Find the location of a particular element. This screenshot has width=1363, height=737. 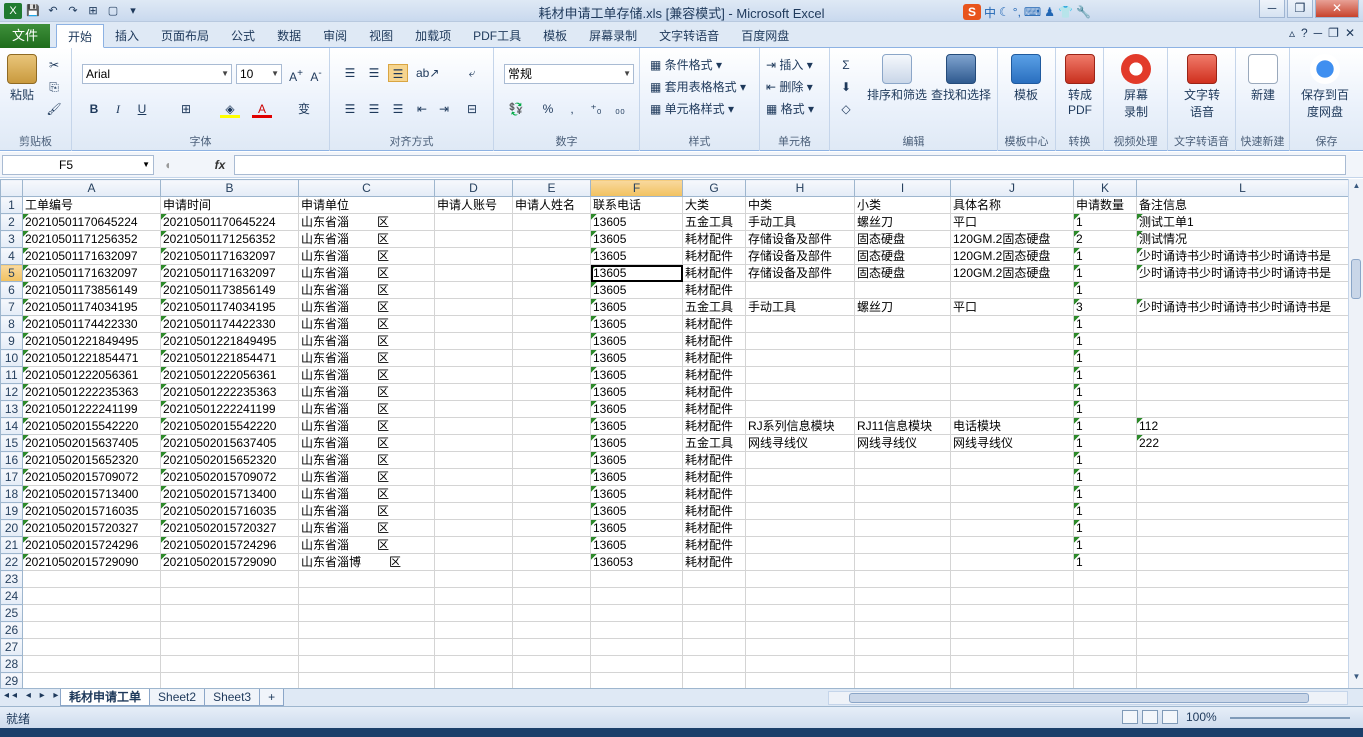

cell-H13 is located at coordinates (800, 409).